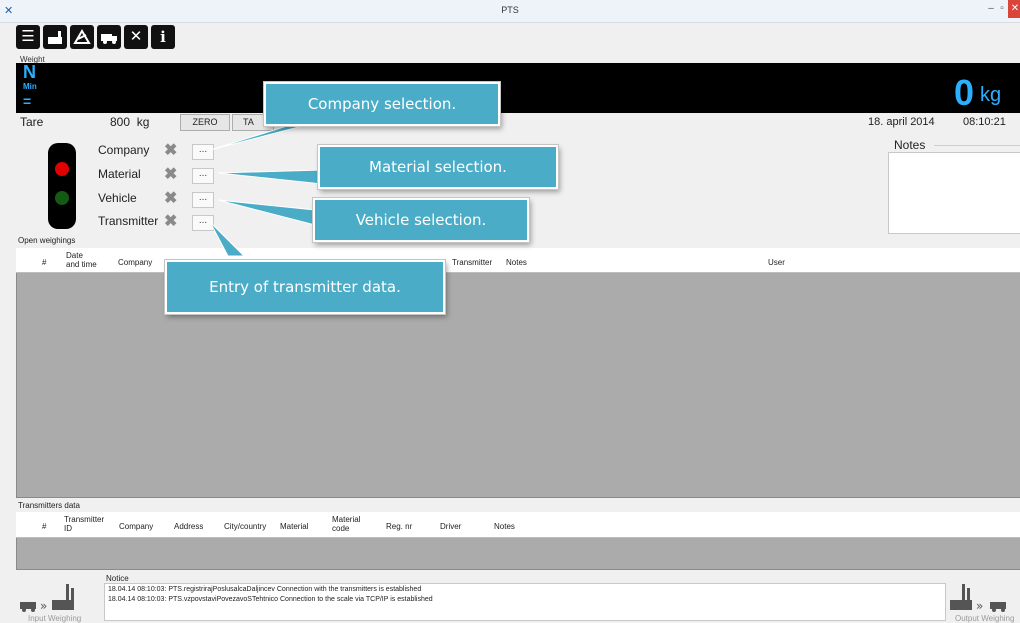  I want to click on transmitter-callout-pointer, so click(227, 239).